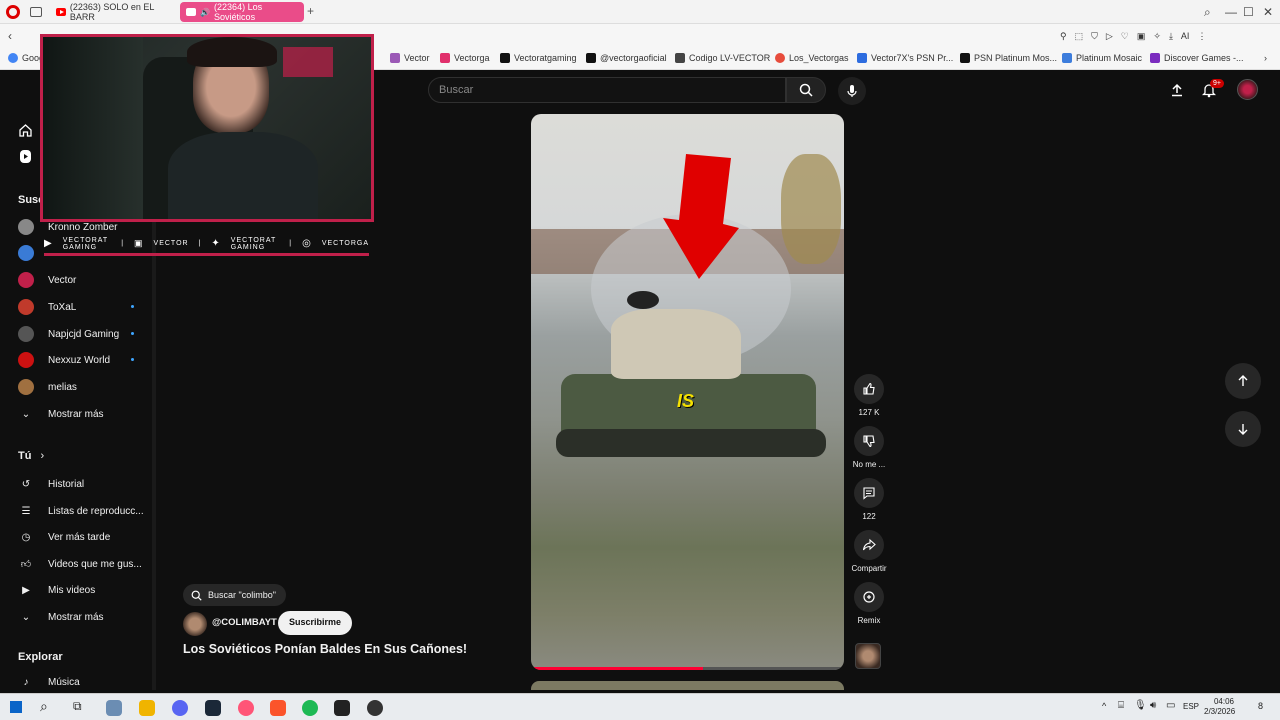 This screenshot has height=720, width=1280. Describe the element at coordinates (315, 623) in the screenshot. I see `subscribe-button: Suscribirme` at that location.